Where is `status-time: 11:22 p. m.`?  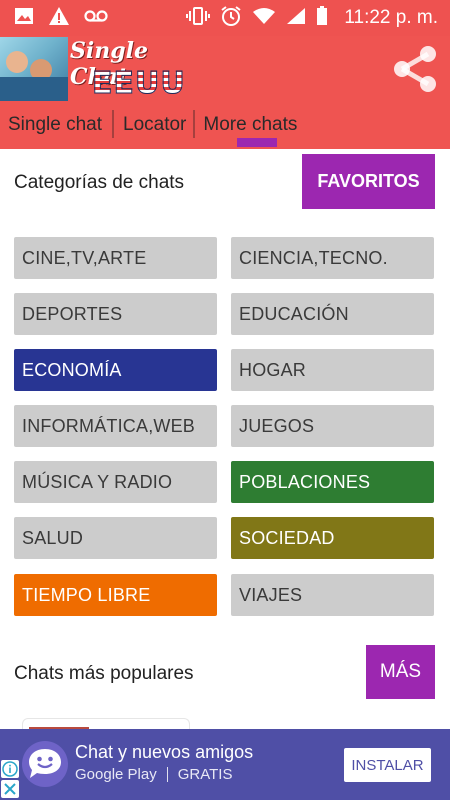 status-time: 11:22 p. m. is located at coordinates (391, 17).